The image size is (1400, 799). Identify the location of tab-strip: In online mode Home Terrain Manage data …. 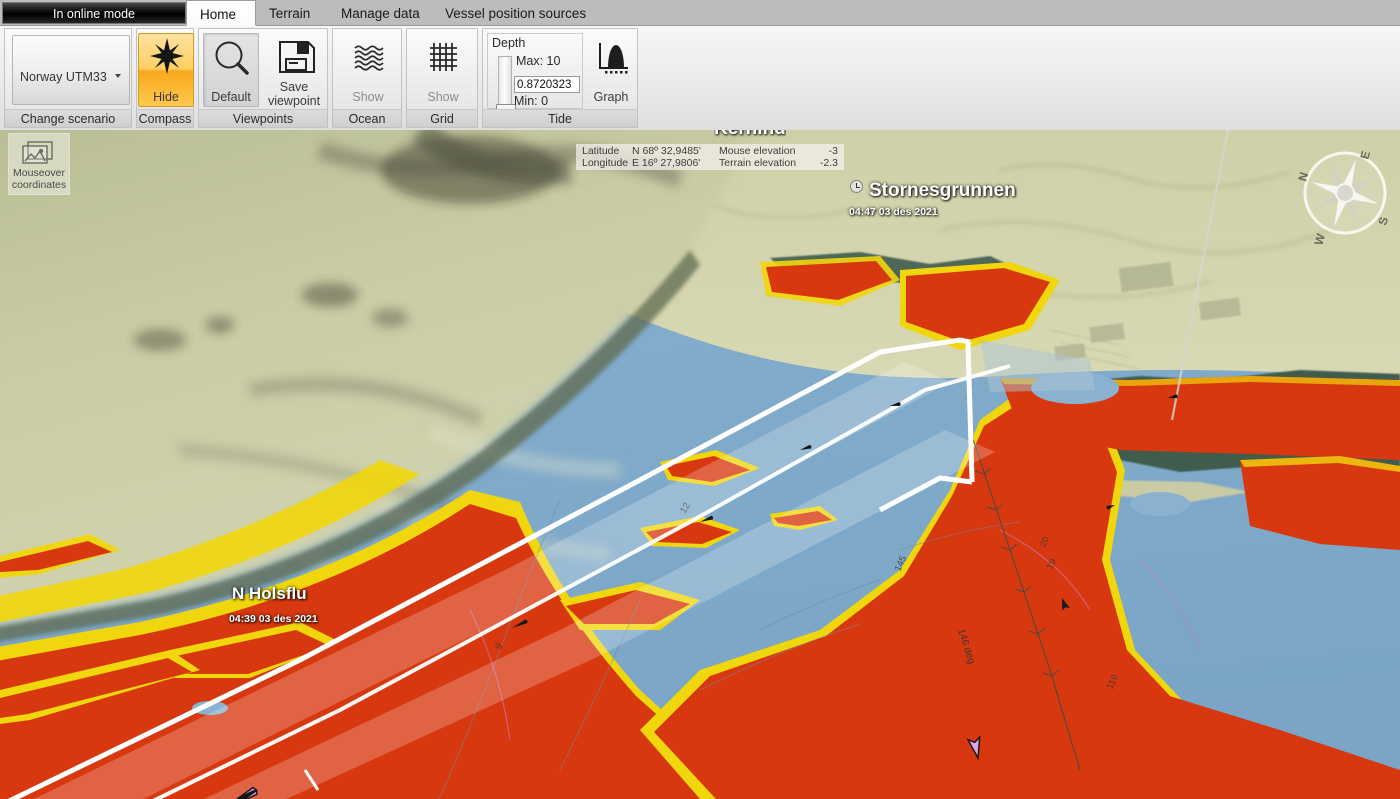
(700, 13).